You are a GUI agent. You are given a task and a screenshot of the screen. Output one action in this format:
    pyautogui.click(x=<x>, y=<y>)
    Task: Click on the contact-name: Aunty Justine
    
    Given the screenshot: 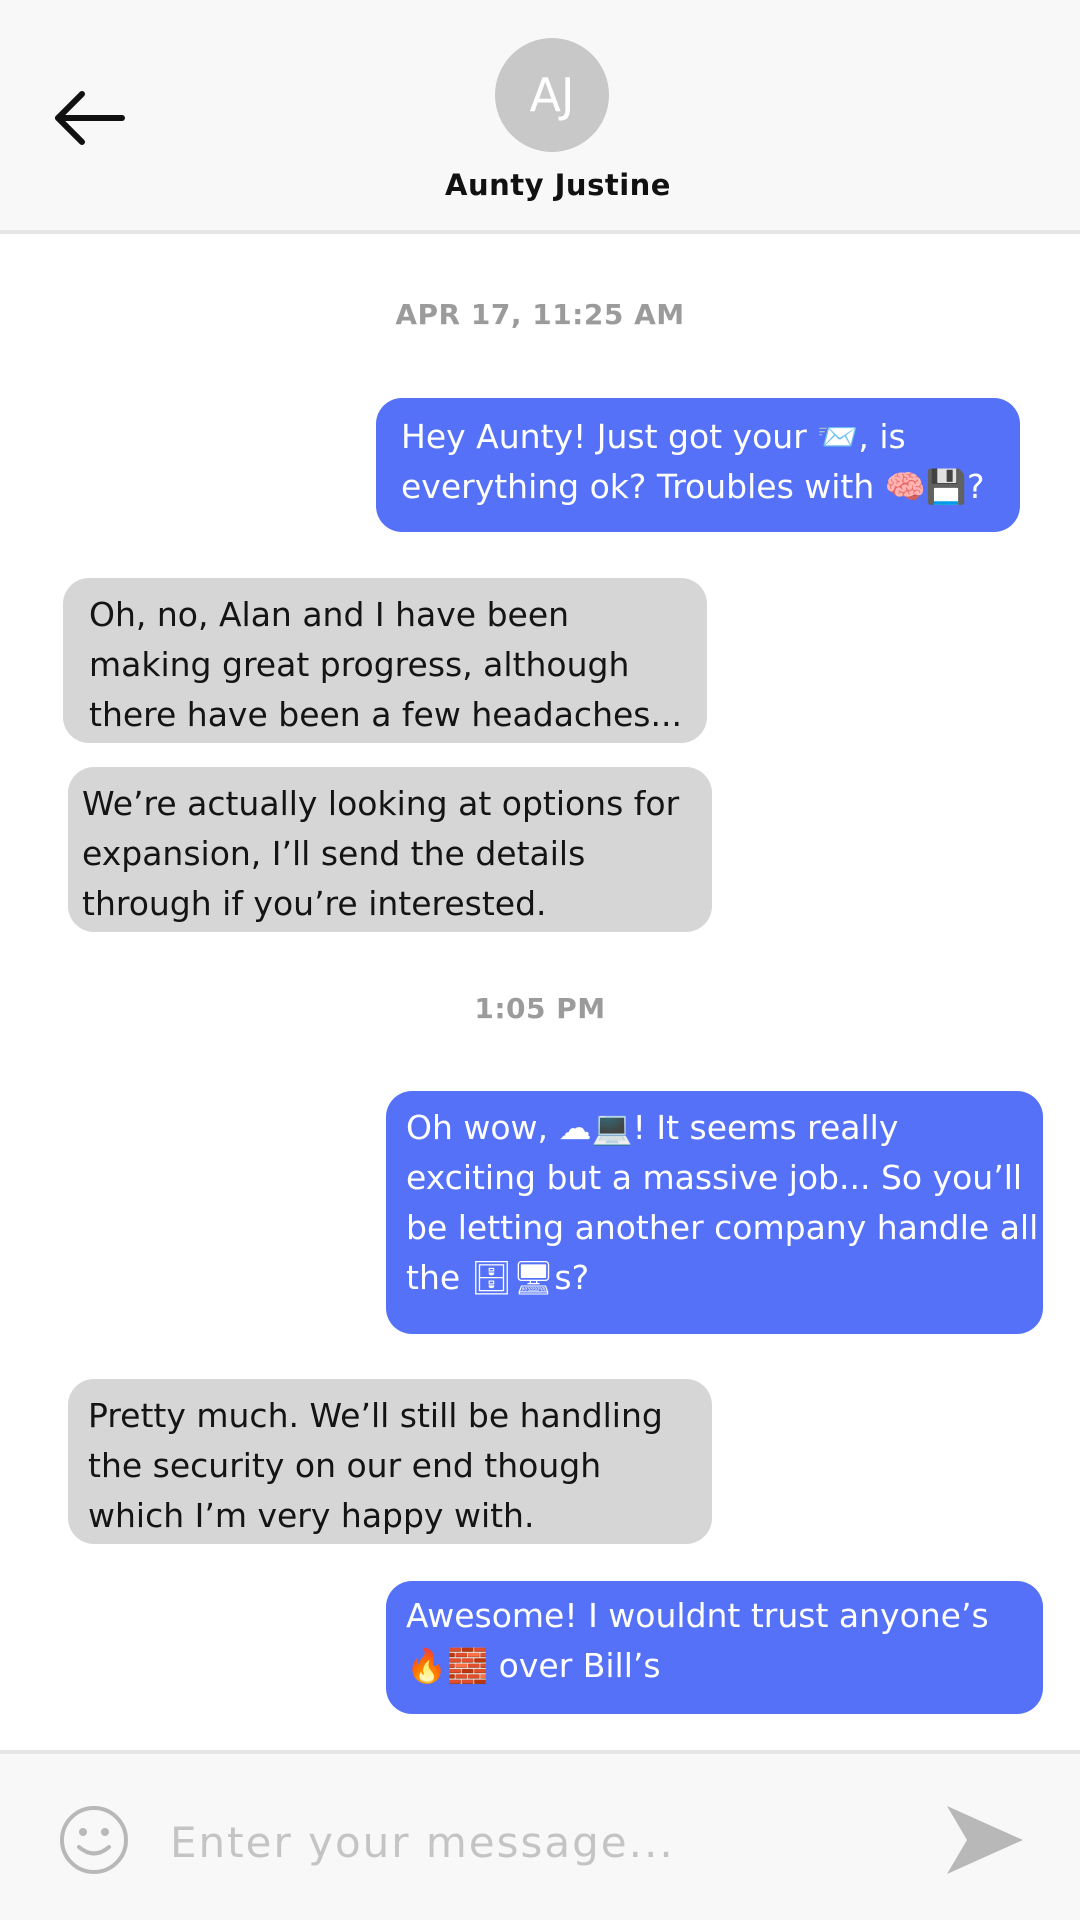 What is the action you would take?
    pyautogui.click(x=558, y=185)
    